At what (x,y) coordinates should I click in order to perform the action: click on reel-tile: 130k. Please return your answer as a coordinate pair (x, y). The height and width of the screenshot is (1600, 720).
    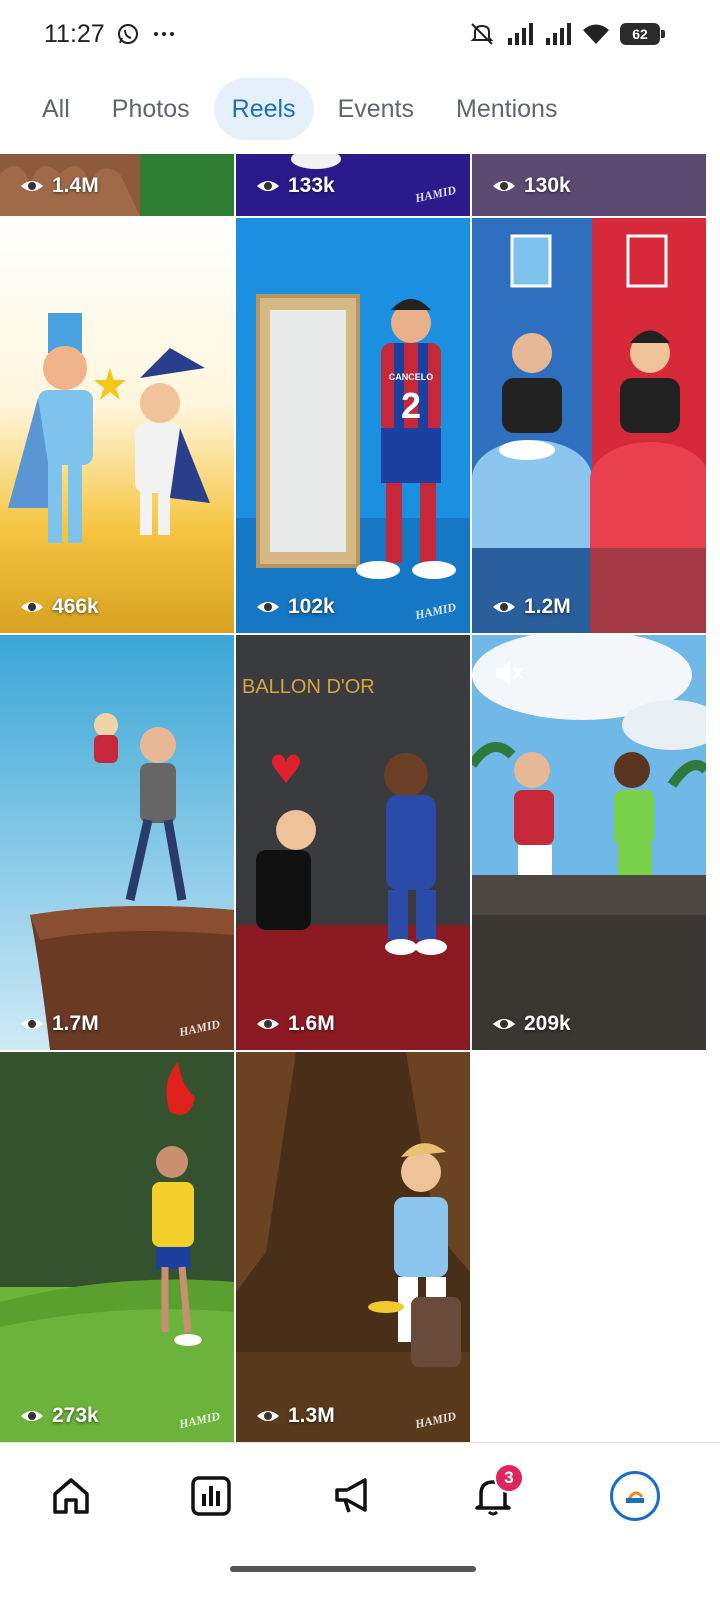
    Looking at the image, I should click on (589, 185).